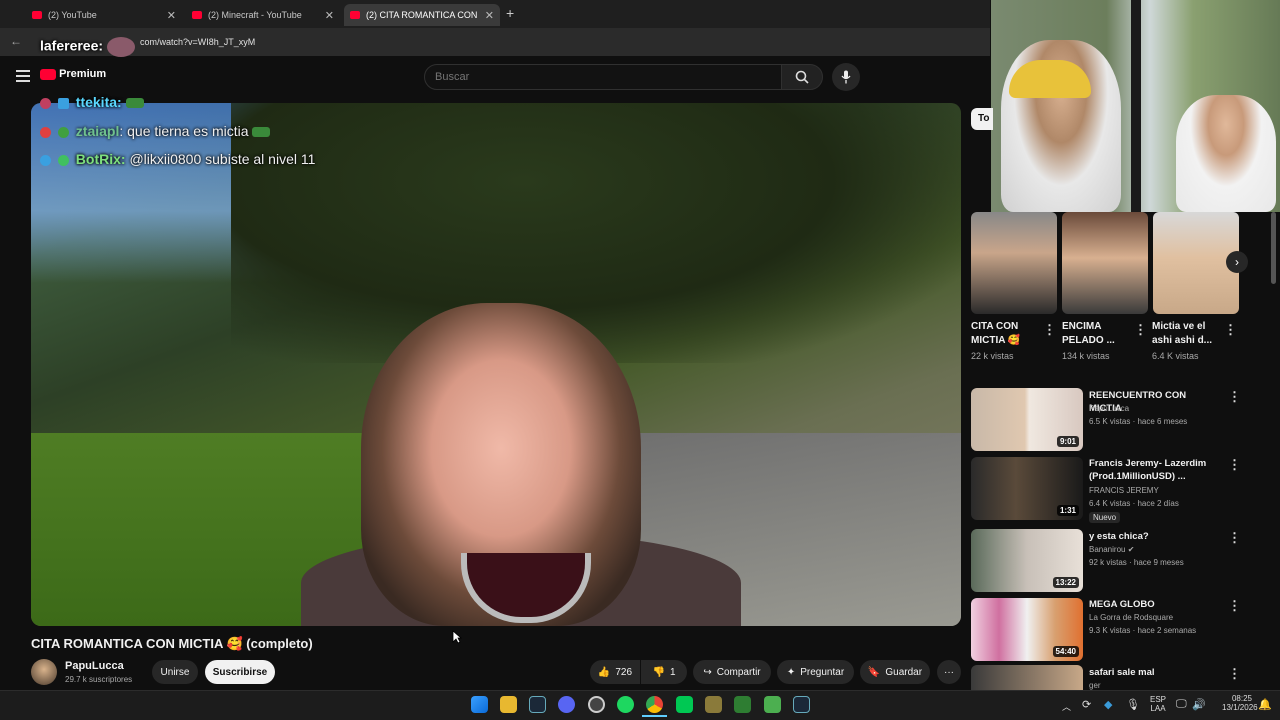 This screenshot has height=720, width=1280. What do you see at coordinates (1240, 703) in the screenshot?
I see `clock: 08:25 13/1/2026` at bounding box center [1240, 703].